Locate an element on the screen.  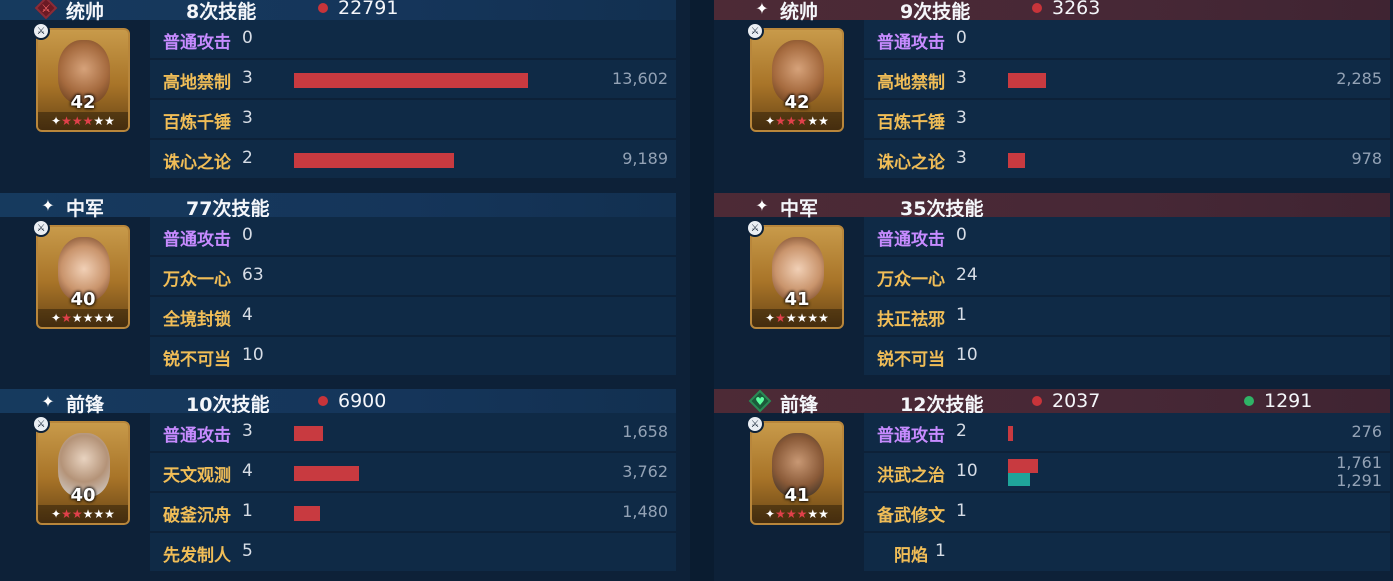
hero-level: 40 is located at coordinates (83, 299).